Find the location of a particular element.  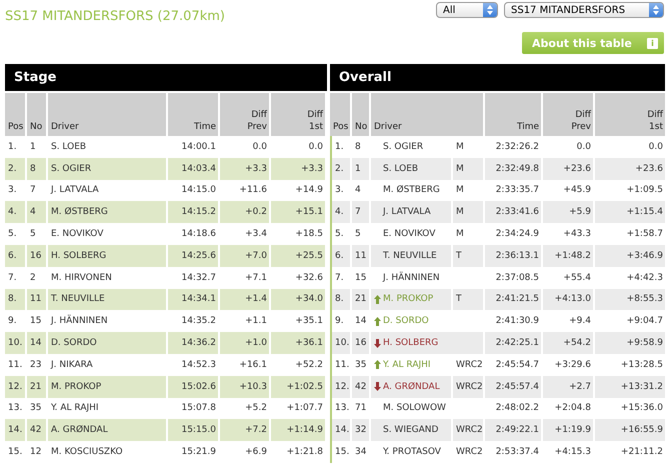

table-cell: S. OGIER is located at coordinates (107, 169).